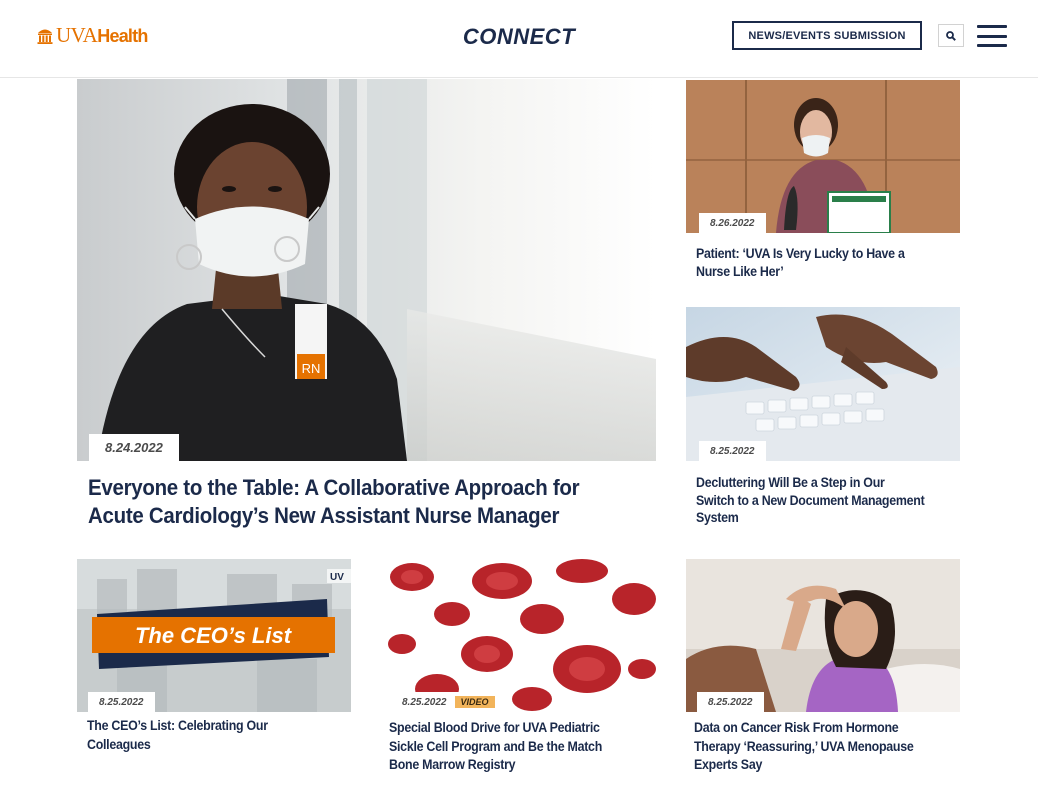 This screenshot has width=1038, height=804. Describe the element at coordinates (474, 702) in the screenshot. I see `video-badge: VIDEO` at that location.